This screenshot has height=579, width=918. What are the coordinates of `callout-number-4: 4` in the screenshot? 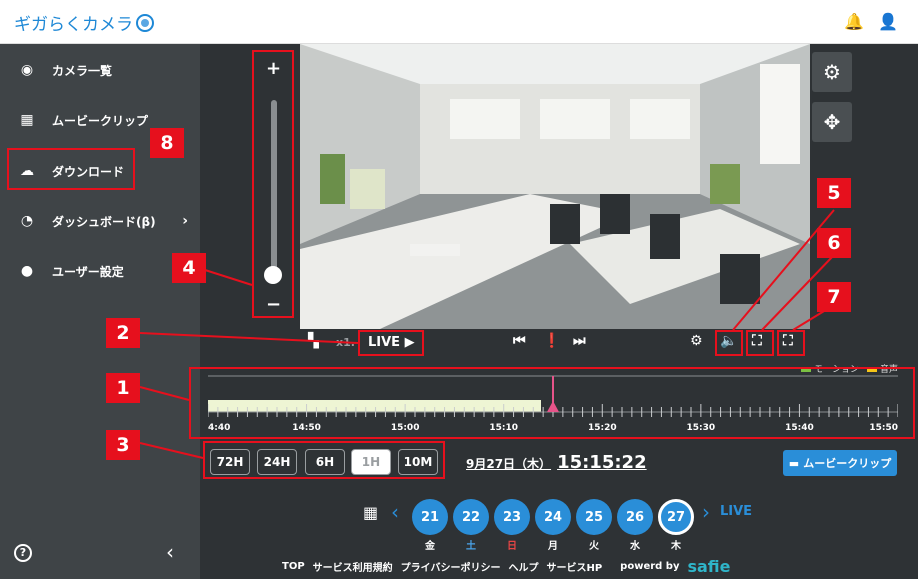 It's located at (189, 268).